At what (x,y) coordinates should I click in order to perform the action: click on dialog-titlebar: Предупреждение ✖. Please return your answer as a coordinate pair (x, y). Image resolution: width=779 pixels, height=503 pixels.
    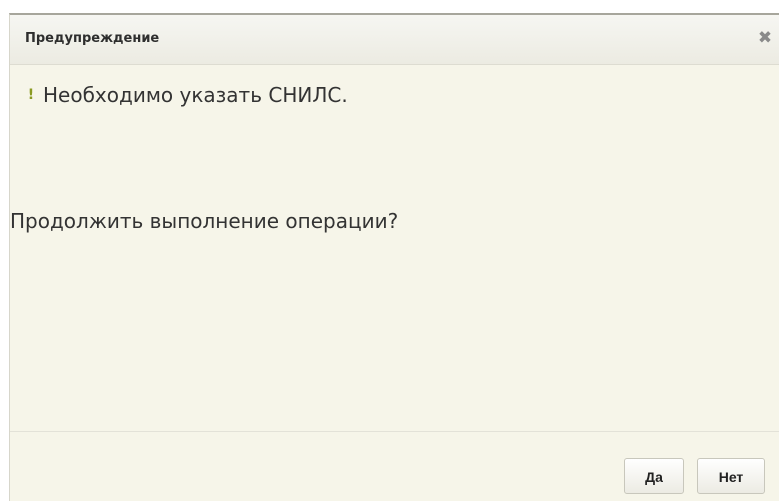
    Looking at the image, I should click on (394, 40).